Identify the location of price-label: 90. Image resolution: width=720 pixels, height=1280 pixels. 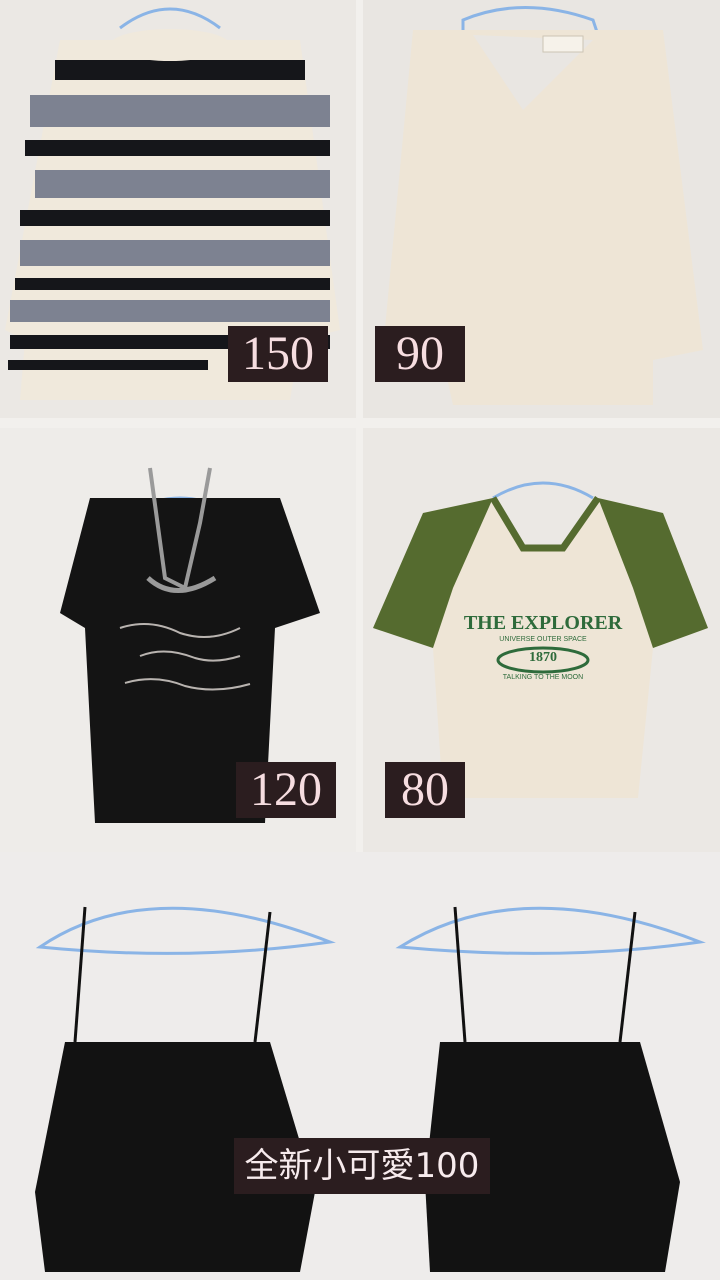
(420, 354).